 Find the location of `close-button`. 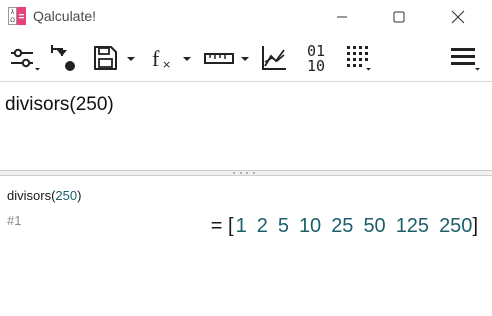

close-button is located at coordinates (458, 17).